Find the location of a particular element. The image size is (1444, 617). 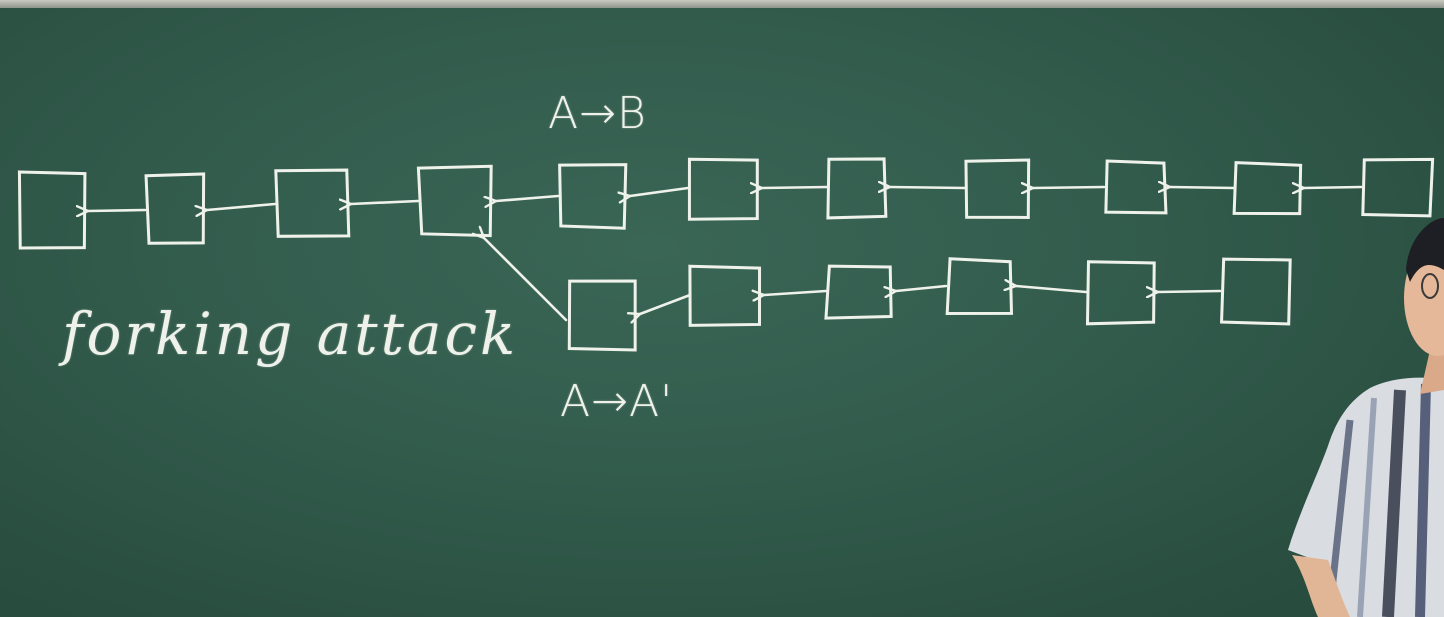

topic-title: forking attack is located at coordinates (290, 334).